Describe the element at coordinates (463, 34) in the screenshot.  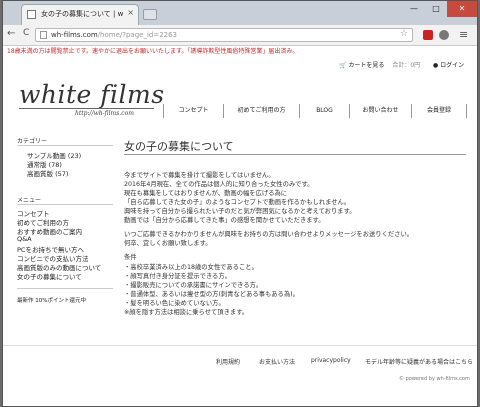
I see `browser-menu-icon: ≡` at that location.